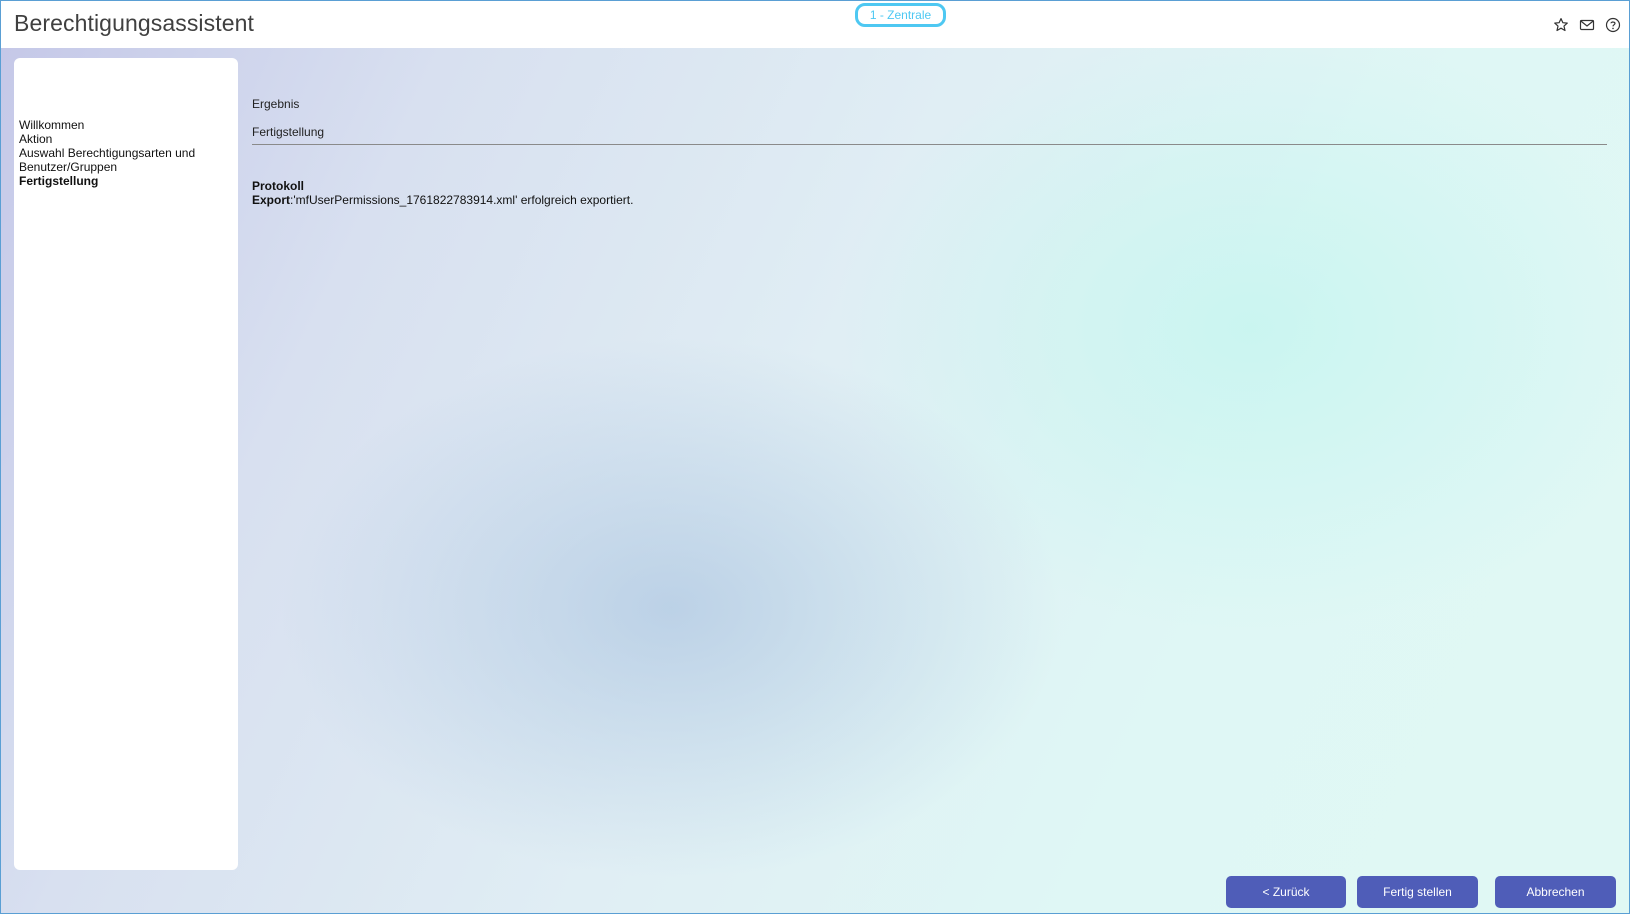 The image size is (1630, 914). I want to click on back-button: < Zurück, so click(1286, 892).